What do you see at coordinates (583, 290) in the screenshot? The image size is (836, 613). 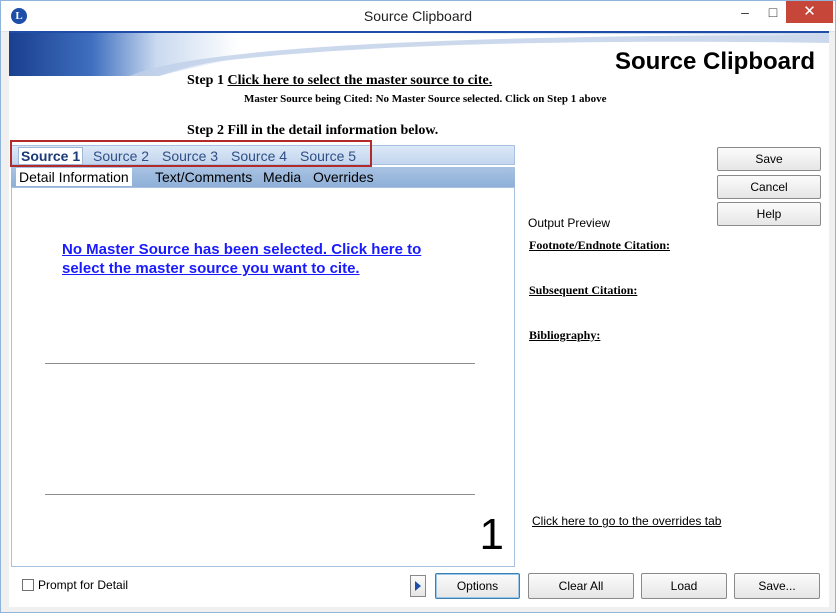 I see `subsequent-citation-label: Subsequent Citation:` at bounding box center [583, 290].